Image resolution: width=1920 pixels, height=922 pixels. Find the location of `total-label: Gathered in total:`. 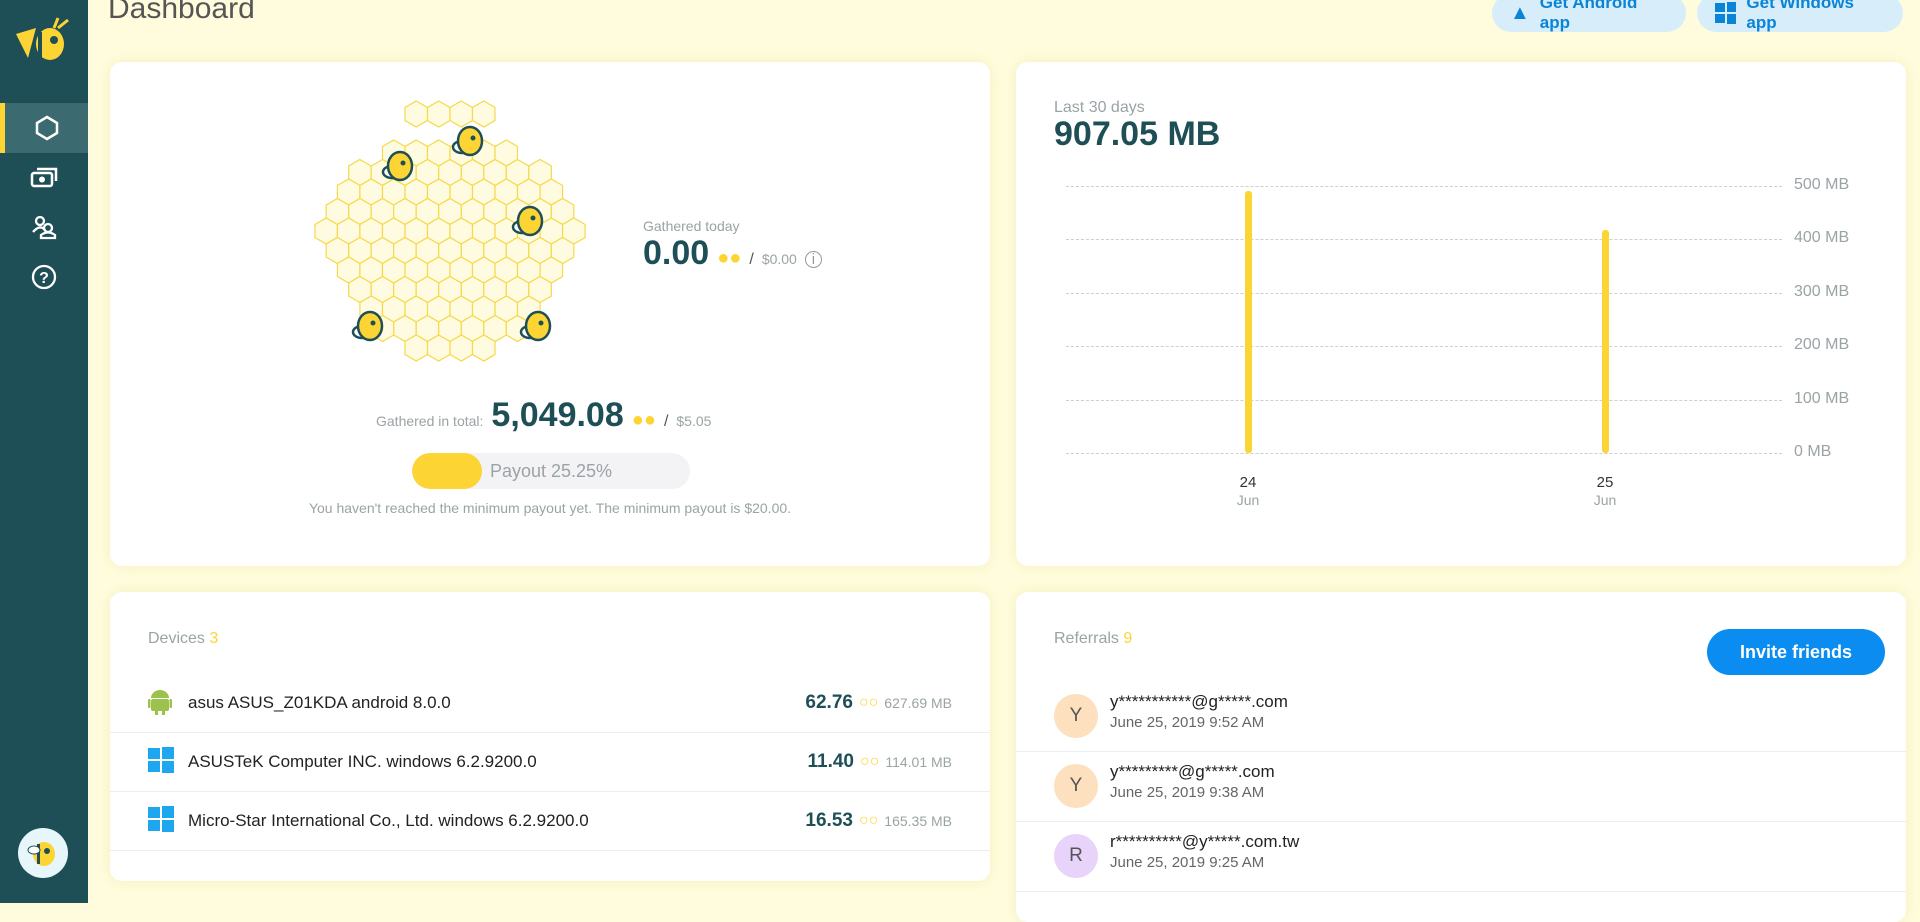

total-label: Gathered in total: is located at coordinates (430, 421).